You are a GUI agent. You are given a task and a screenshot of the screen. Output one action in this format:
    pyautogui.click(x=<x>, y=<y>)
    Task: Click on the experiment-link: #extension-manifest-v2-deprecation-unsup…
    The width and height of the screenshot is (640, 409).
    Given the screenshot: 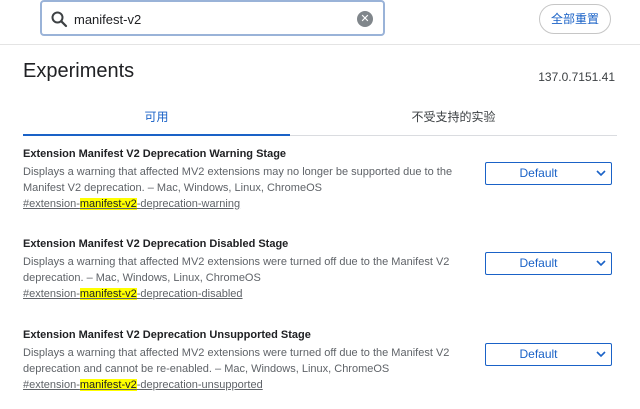 What is the action you would take?
    pyautogui.click(x=143, y=385)
    